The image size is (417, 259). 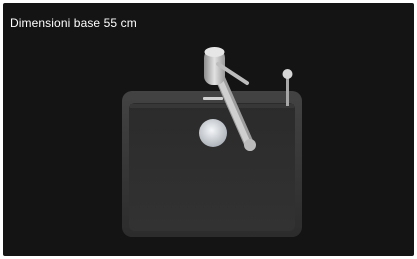 I want to click on caption-label: Dimensioni base 55 cm, so click(x=73, y=23).